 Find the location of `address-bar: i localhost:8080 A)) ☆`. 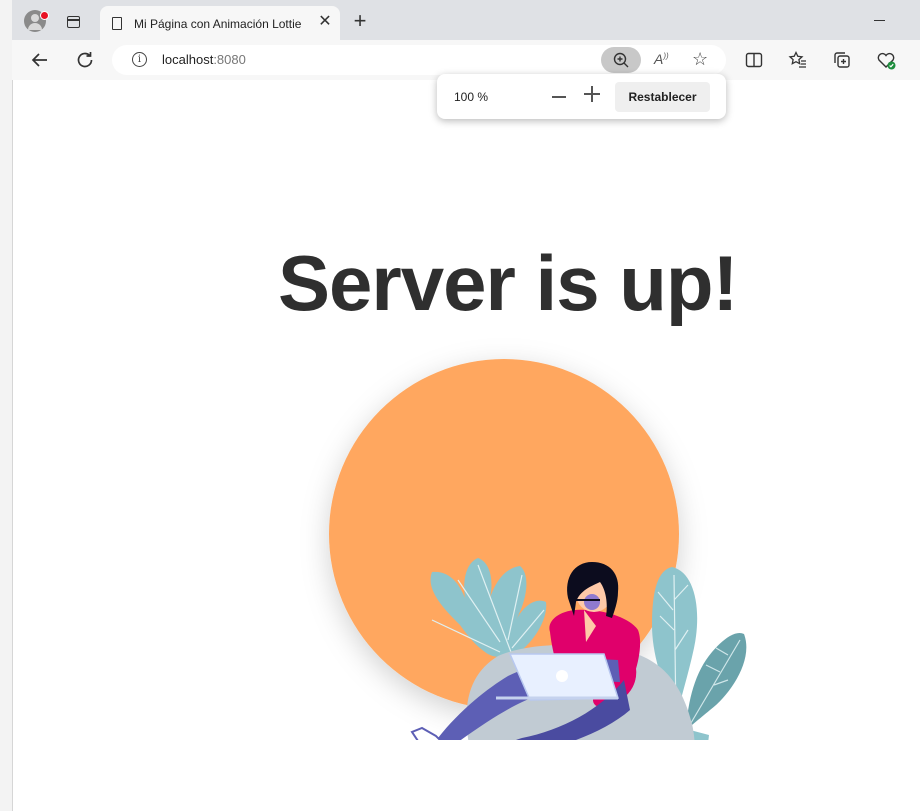

address-bar: i localhost:8080 A)) ☆ is located at coordinates (419, 60).